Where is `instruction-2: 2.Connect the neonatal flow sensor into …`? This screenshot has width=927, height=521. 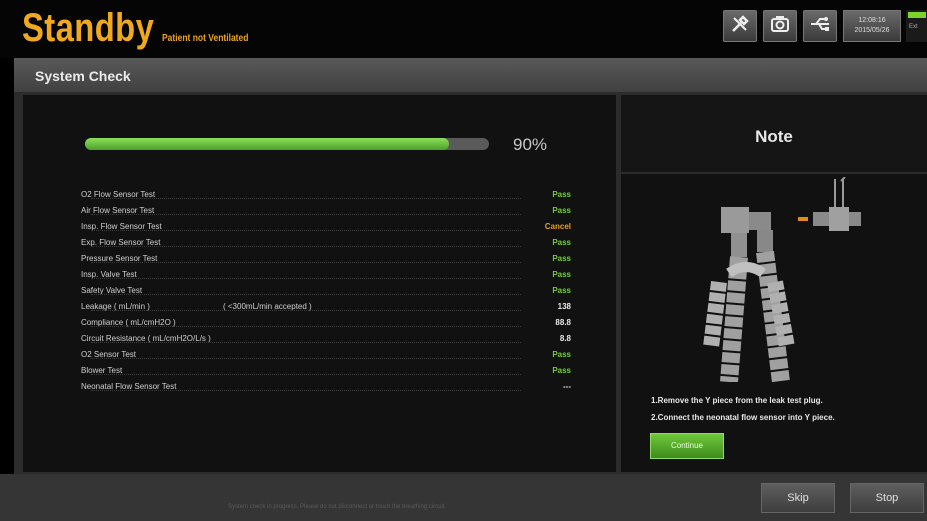
instruction-2: 2.Connect the neonatal flow sensor into … is located at coordinates (743, 417).